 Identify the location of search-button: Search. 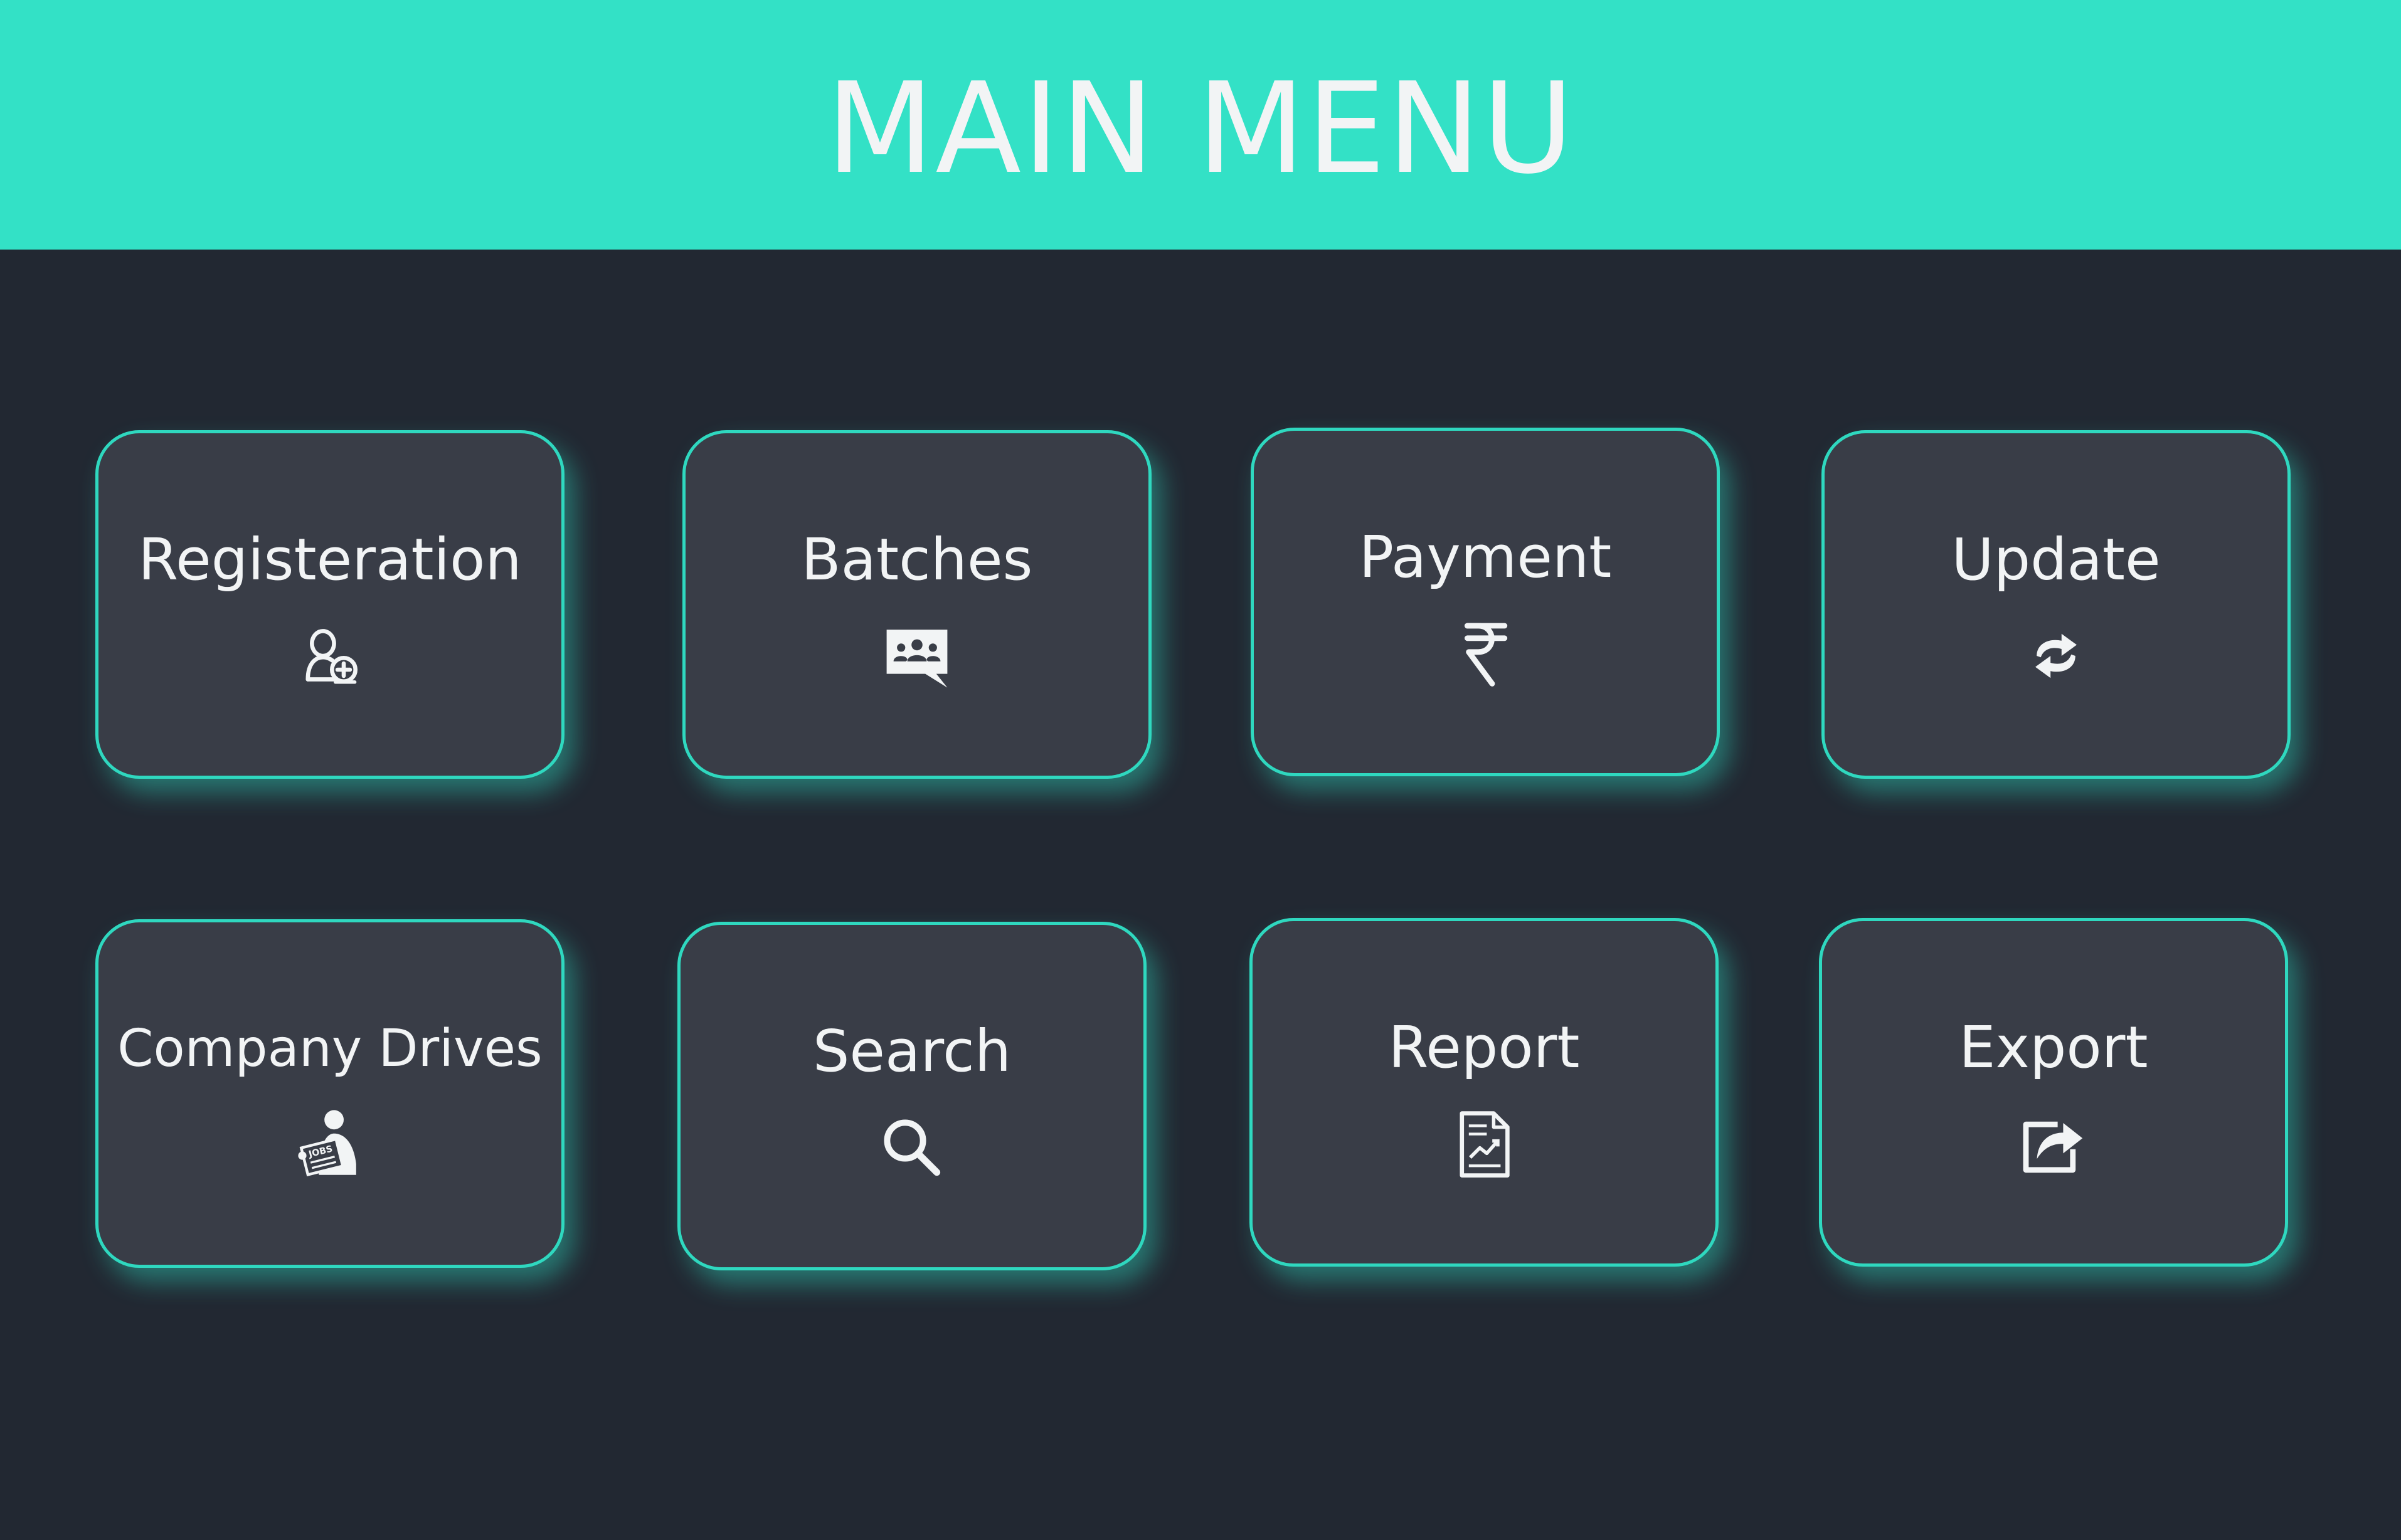
(912, 1096).